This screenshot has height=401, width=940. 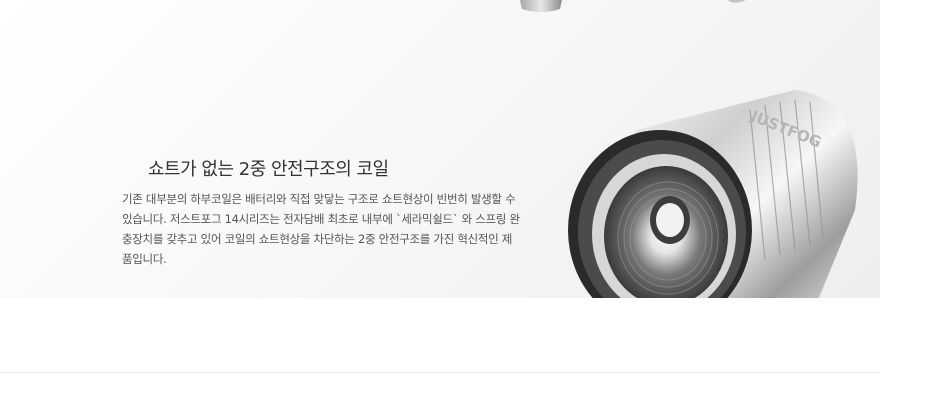 I want to click on section-divider, so click(x=440, y=372).